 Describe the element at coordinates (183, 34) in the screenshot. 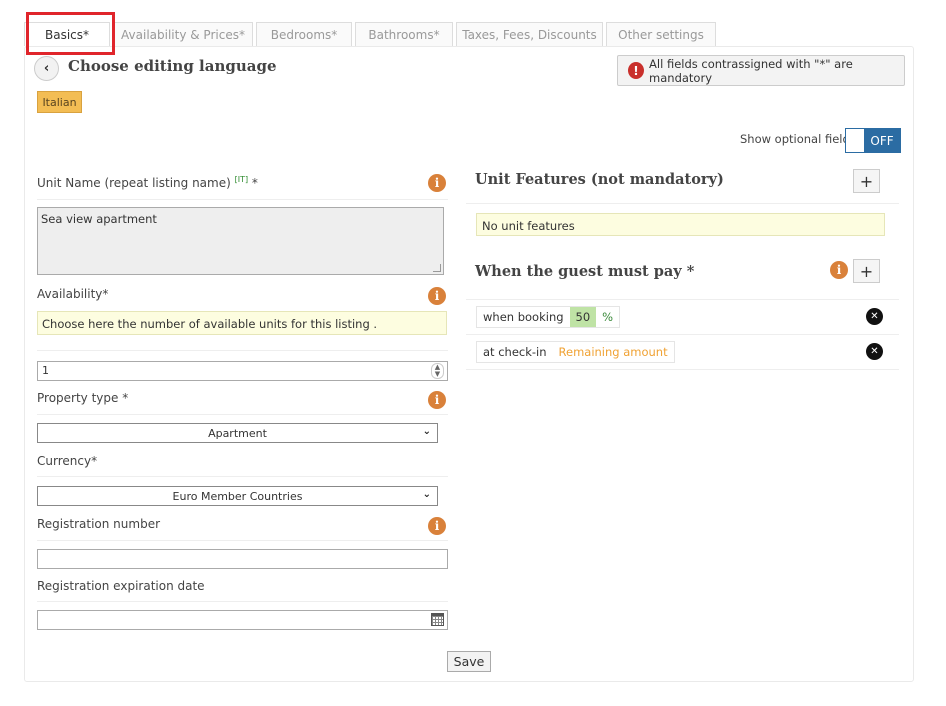

I see `tab-availability-prices: Availability & Prices*` at that location.